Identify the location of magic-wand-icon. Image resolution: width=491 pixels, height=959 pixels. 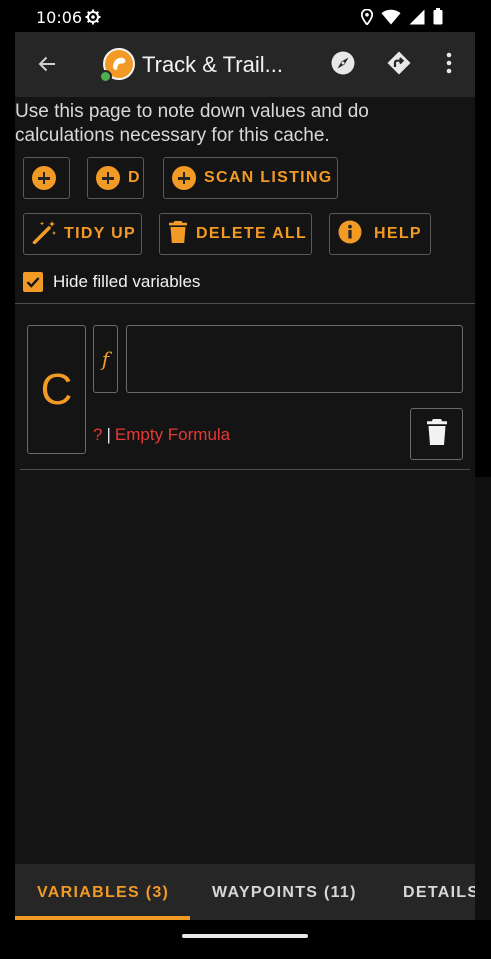
(45, 234).